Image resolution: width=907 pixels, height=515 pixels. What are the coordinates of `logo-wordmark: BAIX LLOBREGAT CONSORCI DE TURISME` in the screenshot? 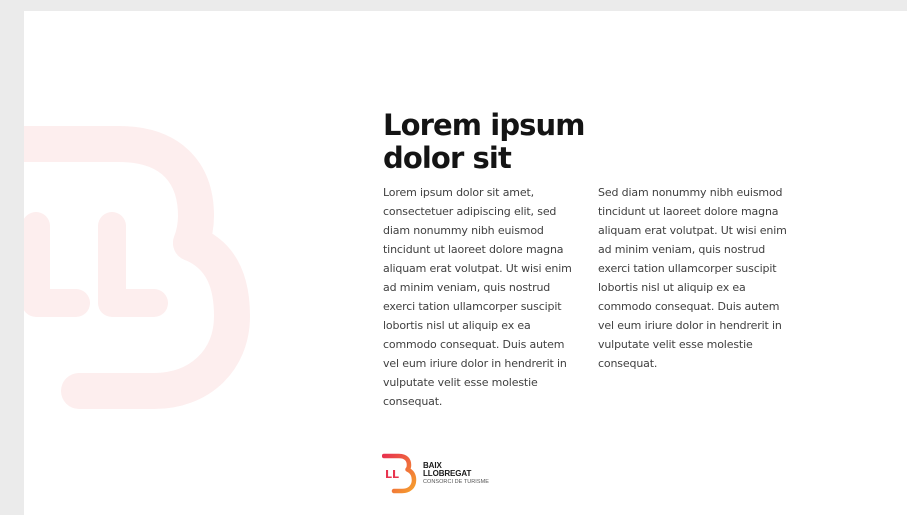 It's located at (456, 474).